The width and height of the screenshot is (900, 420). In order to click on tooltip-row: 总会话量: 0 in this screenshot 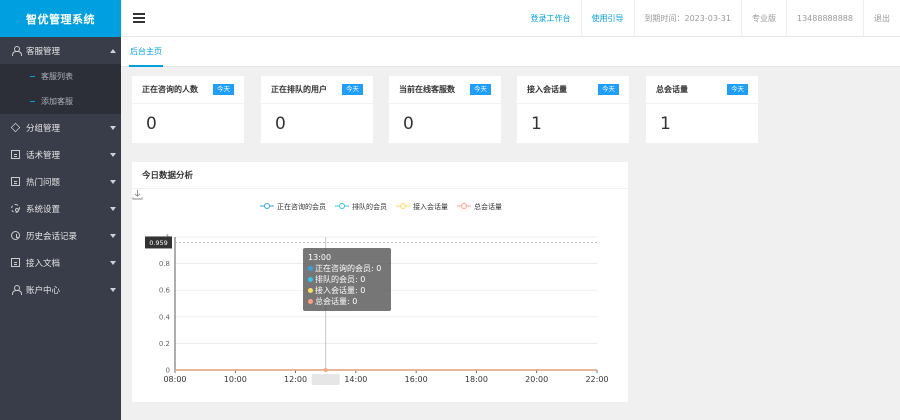, I will do `click(347, 301)`.